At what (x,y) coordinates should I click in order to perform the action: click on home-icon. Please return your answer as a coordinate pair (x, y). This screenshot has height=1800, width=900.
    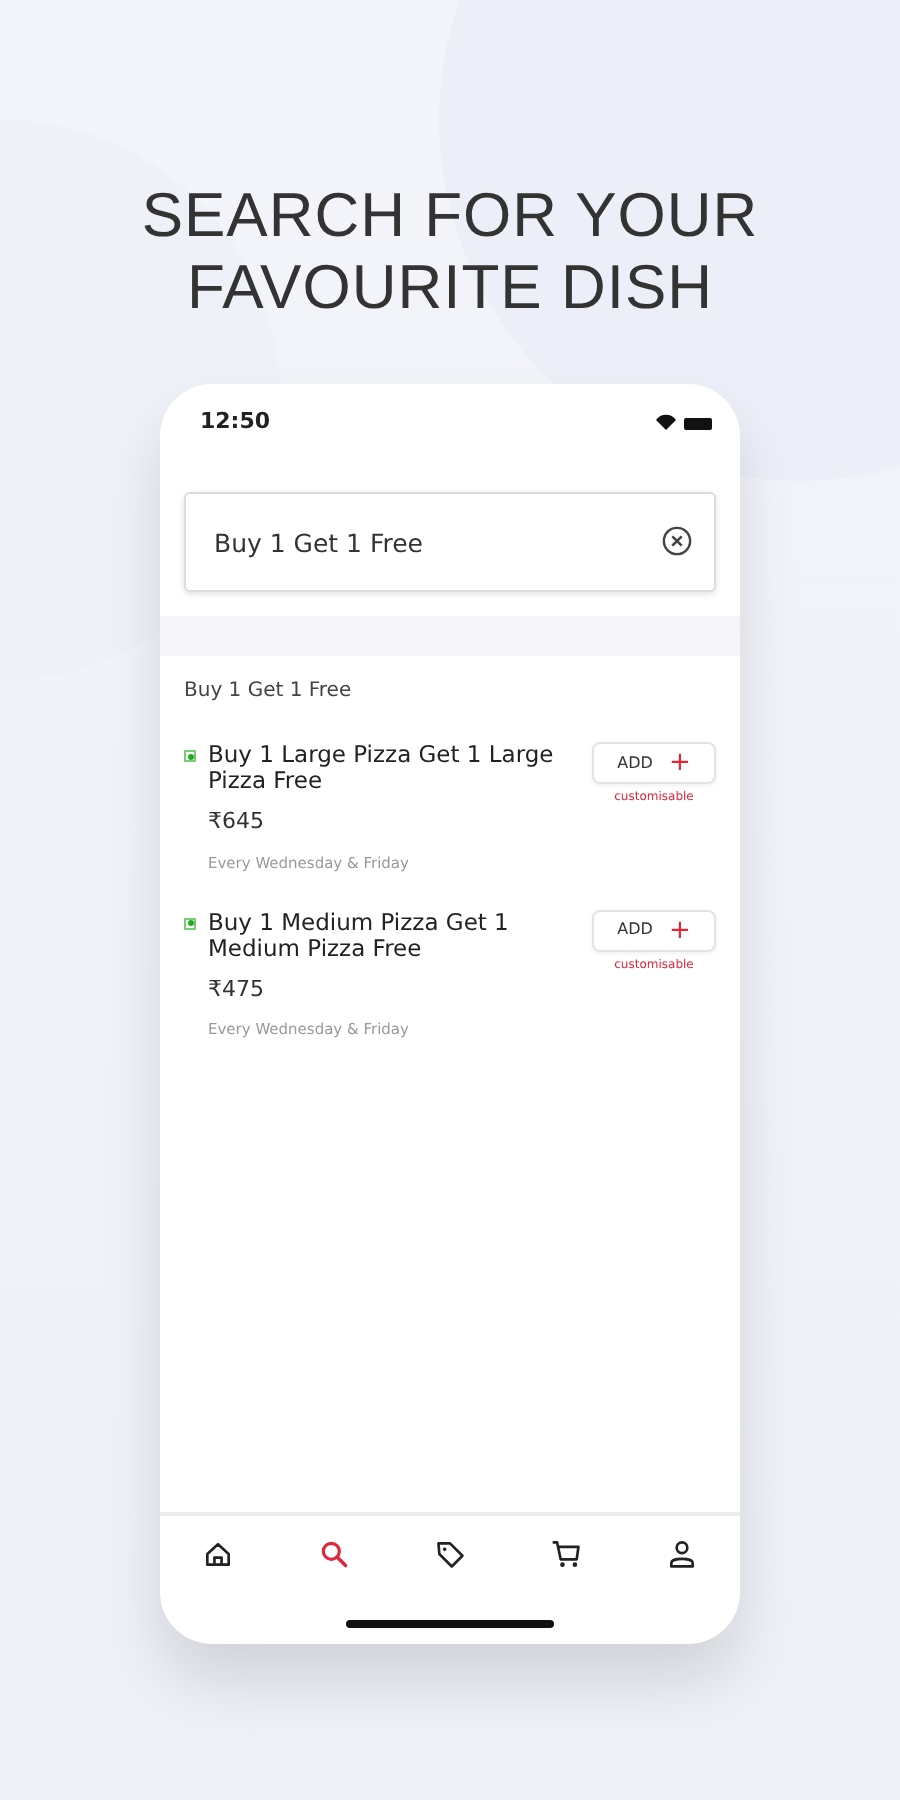
    Looking at the image, I should click on (218, 1554).